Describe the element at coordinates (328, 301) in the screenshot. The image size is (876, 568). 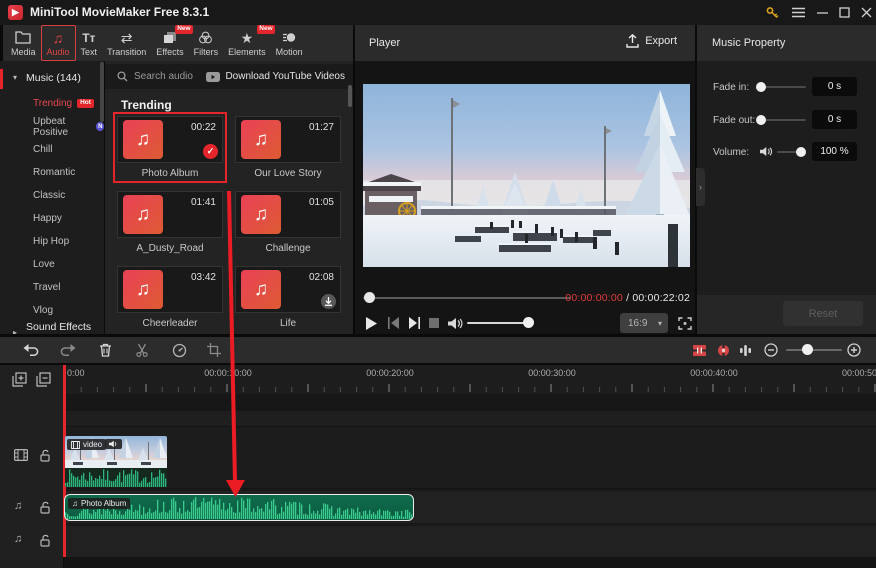
I see `download-icon` at that location.